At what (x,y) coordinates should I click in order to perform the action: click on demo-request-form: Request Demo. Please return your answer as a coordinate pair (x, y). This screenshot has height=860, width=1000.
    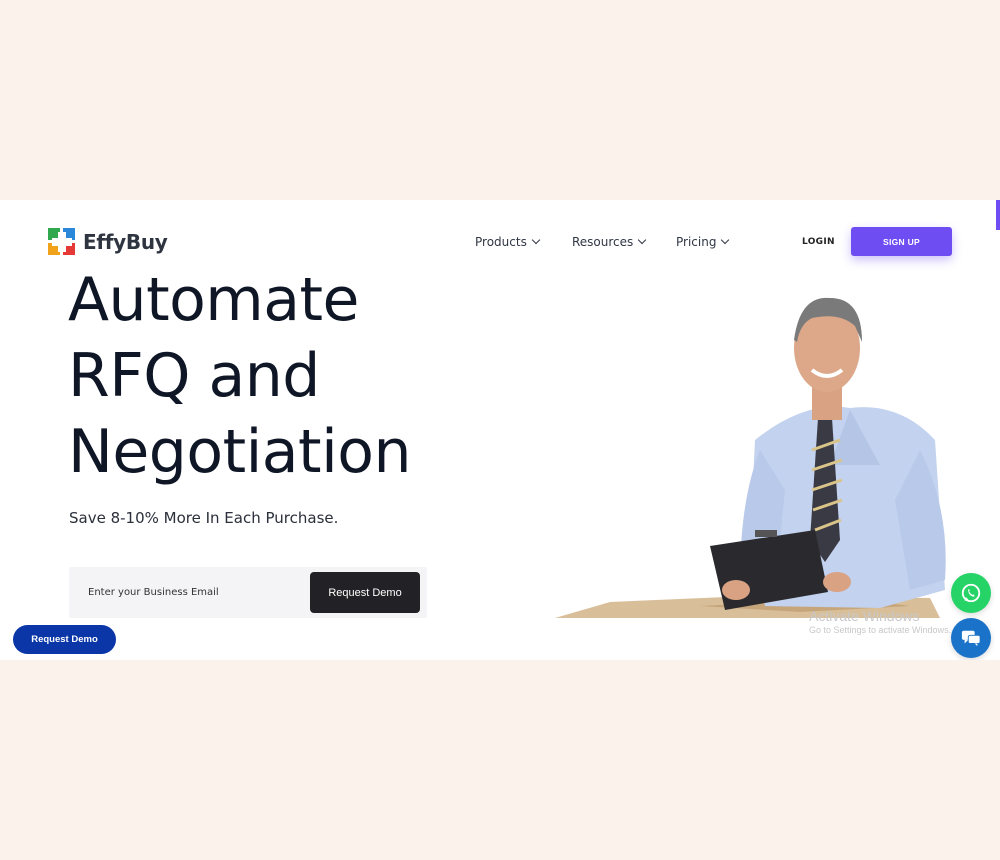
    Looking at the image, I should click on (248, 592).